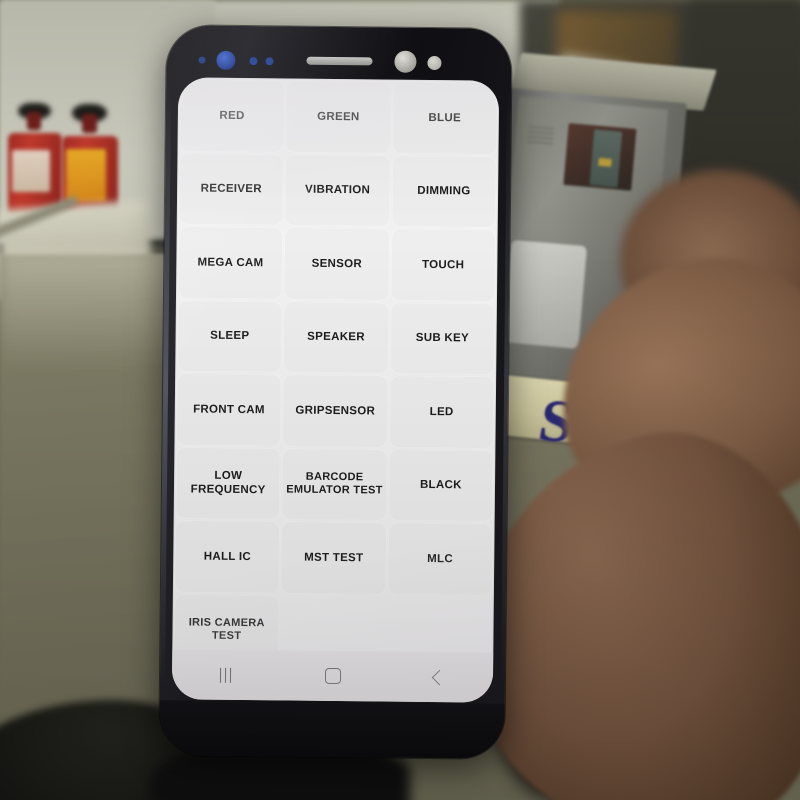 The image size is (800, 800). I want to click on test-button-label: MLC, so click(440, 558).